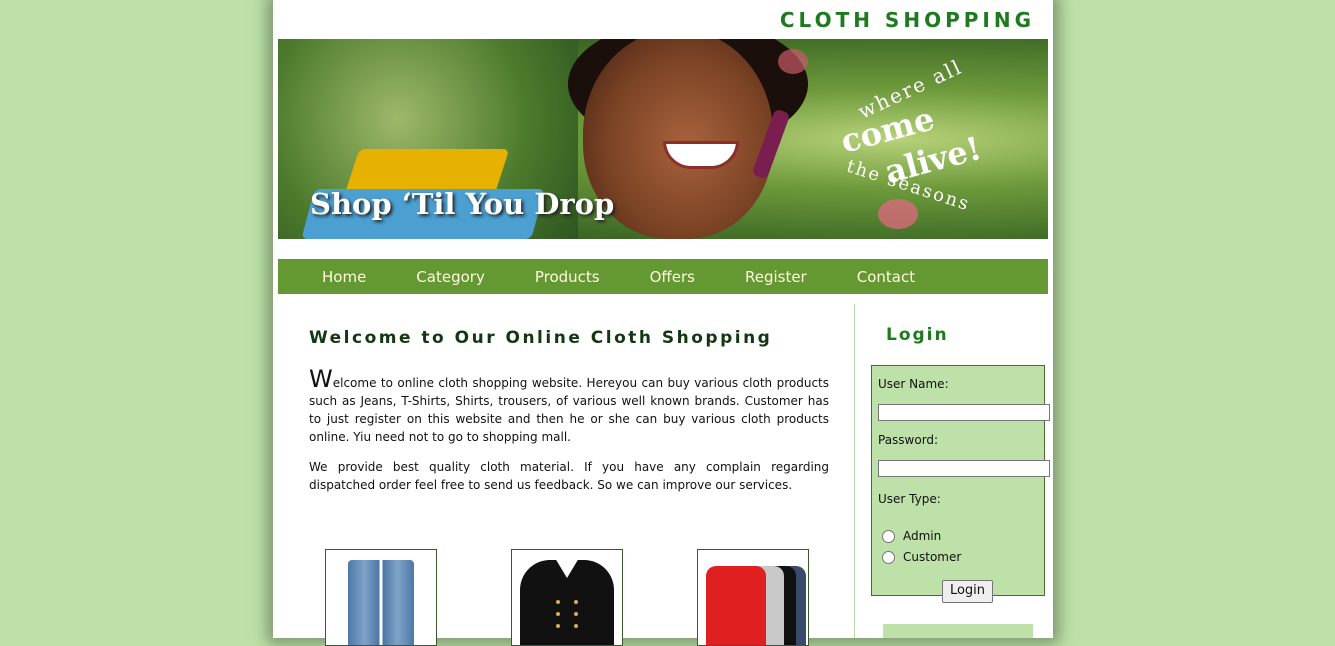 This screenshot has width=1335, height=646. Describe the element at coordinates (854, 471) in the screenshot. I see `sidebar-divider` at that location.